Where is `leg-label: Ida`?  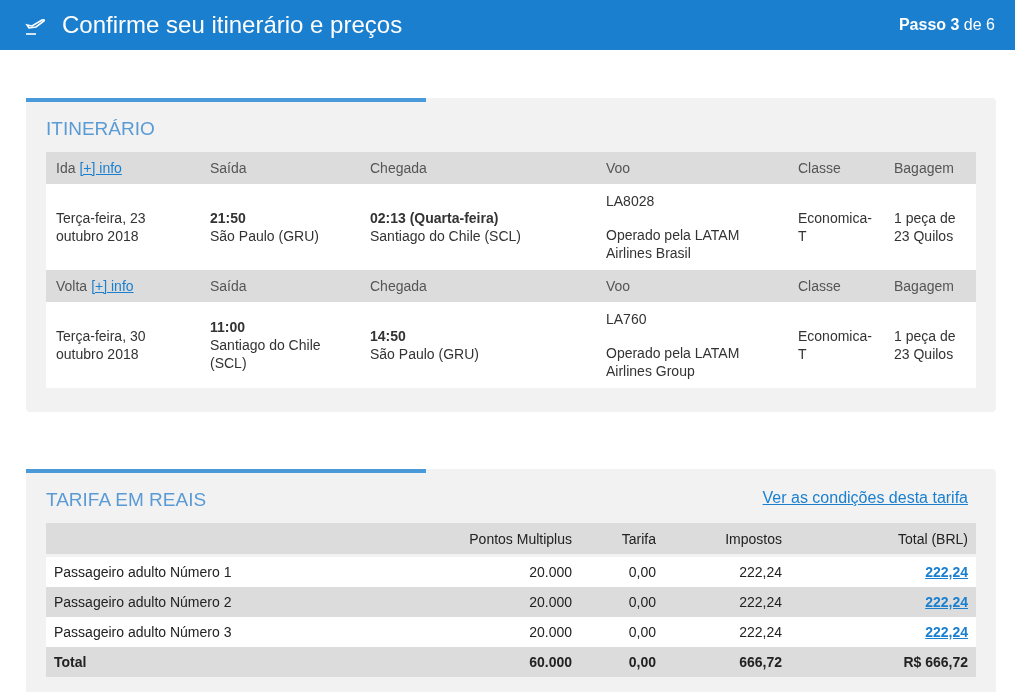 leg-label: Ida is located at coordinates (66, 168).